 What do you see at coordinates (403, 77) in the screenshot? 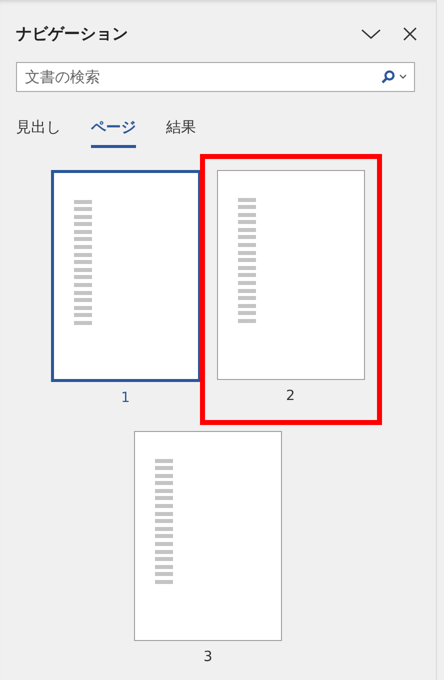
I see `dropdown-caret-icon` at bounding box center [403, 77].